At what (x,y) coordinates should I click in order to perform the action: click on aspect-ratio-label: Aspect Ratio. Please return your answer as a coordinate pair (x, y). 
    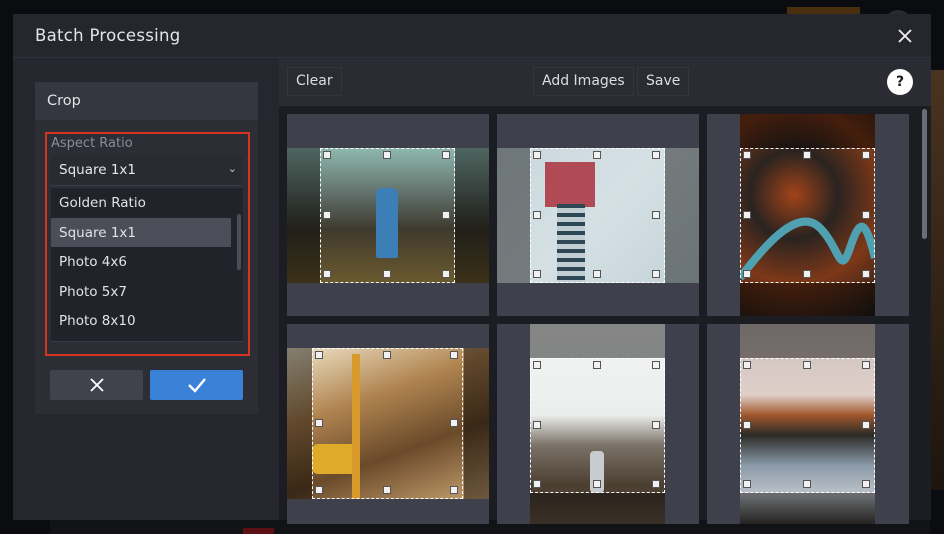
    Looking at the image, I should click on (92, 143).